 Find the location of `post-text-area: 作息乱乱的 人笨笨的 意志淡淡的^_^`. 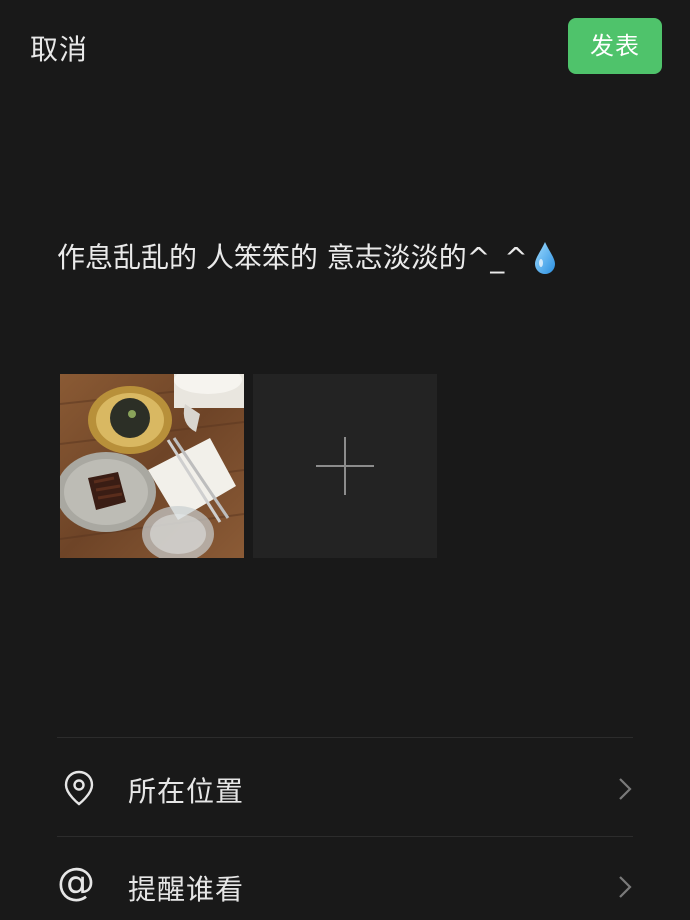

post-text-area: 作息乱乱的 人笨笨的 意志淡淡的^_^ is located at coordinates (357, 258).